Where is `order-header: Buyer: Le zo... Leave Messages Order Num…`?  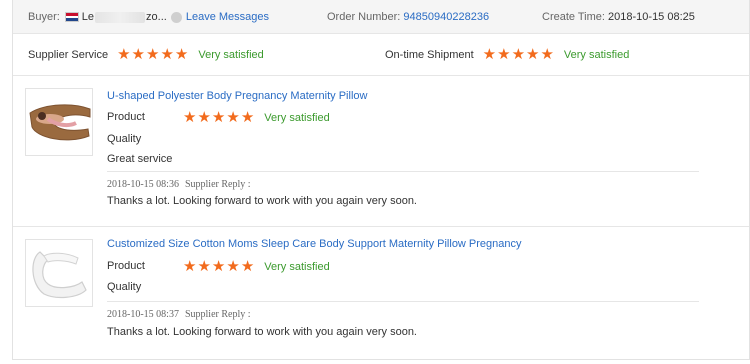
order-header: Buyer: Le zo... Leave Messages Order Num… is located at coordinates (381, 17).